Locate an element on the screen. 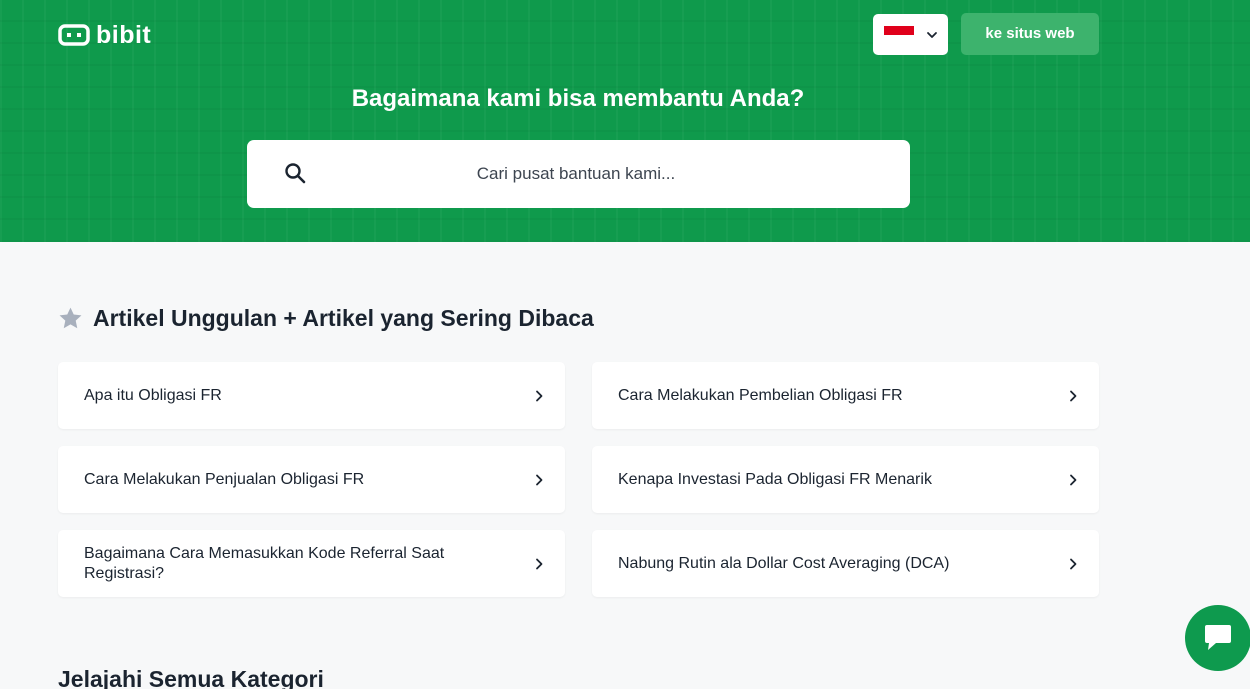 The width and height of the screenshot is (1250, 689). bibit-logo-icon is located at coordinates (74, 35).